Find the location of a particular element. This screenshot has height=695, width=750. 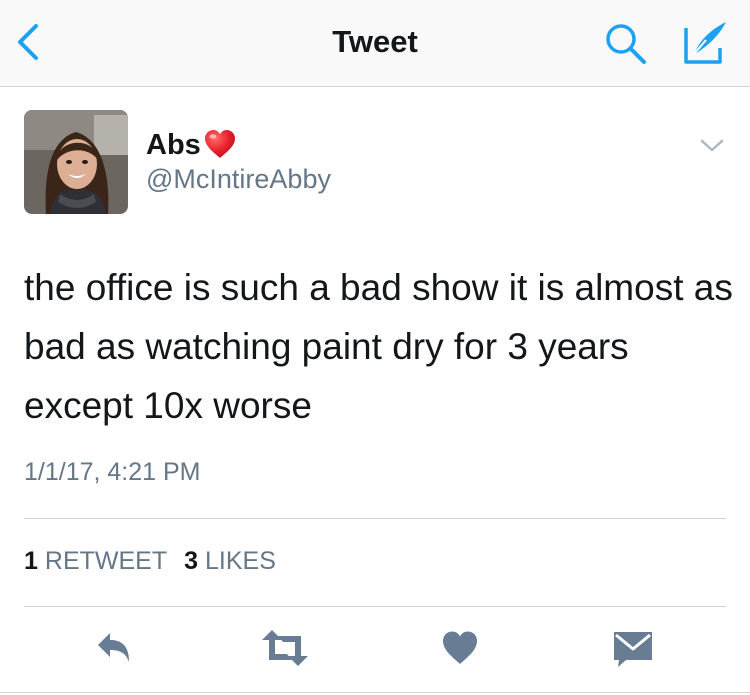

direct-message-icon is located at coordinates (633, 649).